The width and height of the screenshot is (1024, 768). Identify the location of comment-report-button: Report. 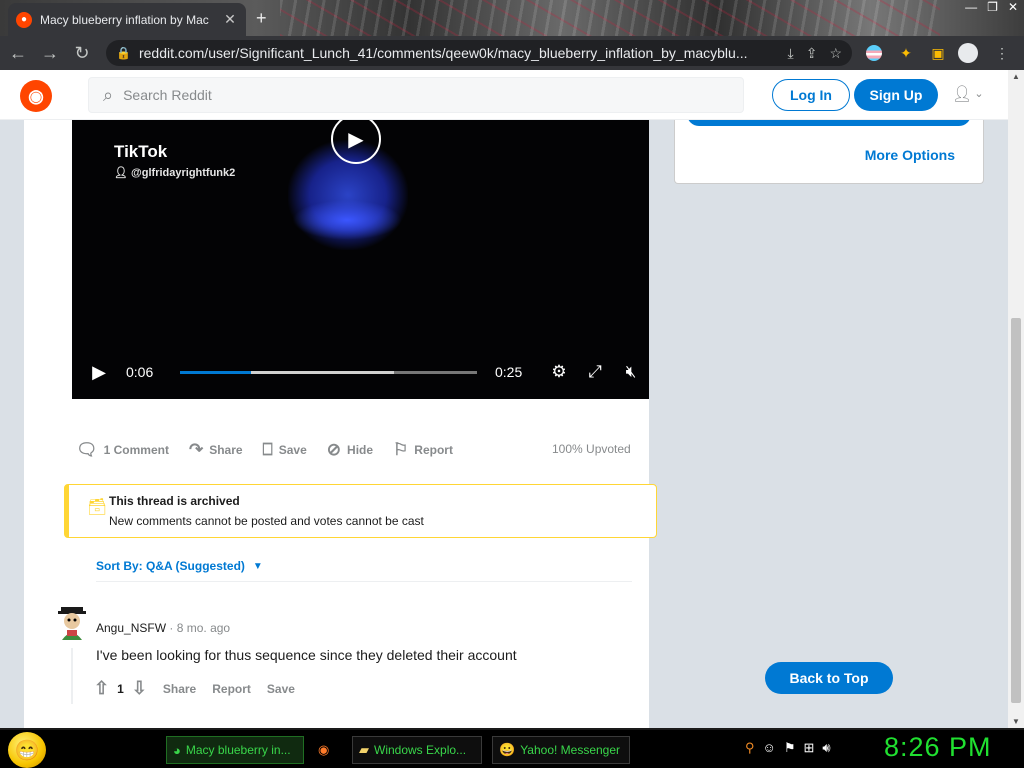
(231, 689).